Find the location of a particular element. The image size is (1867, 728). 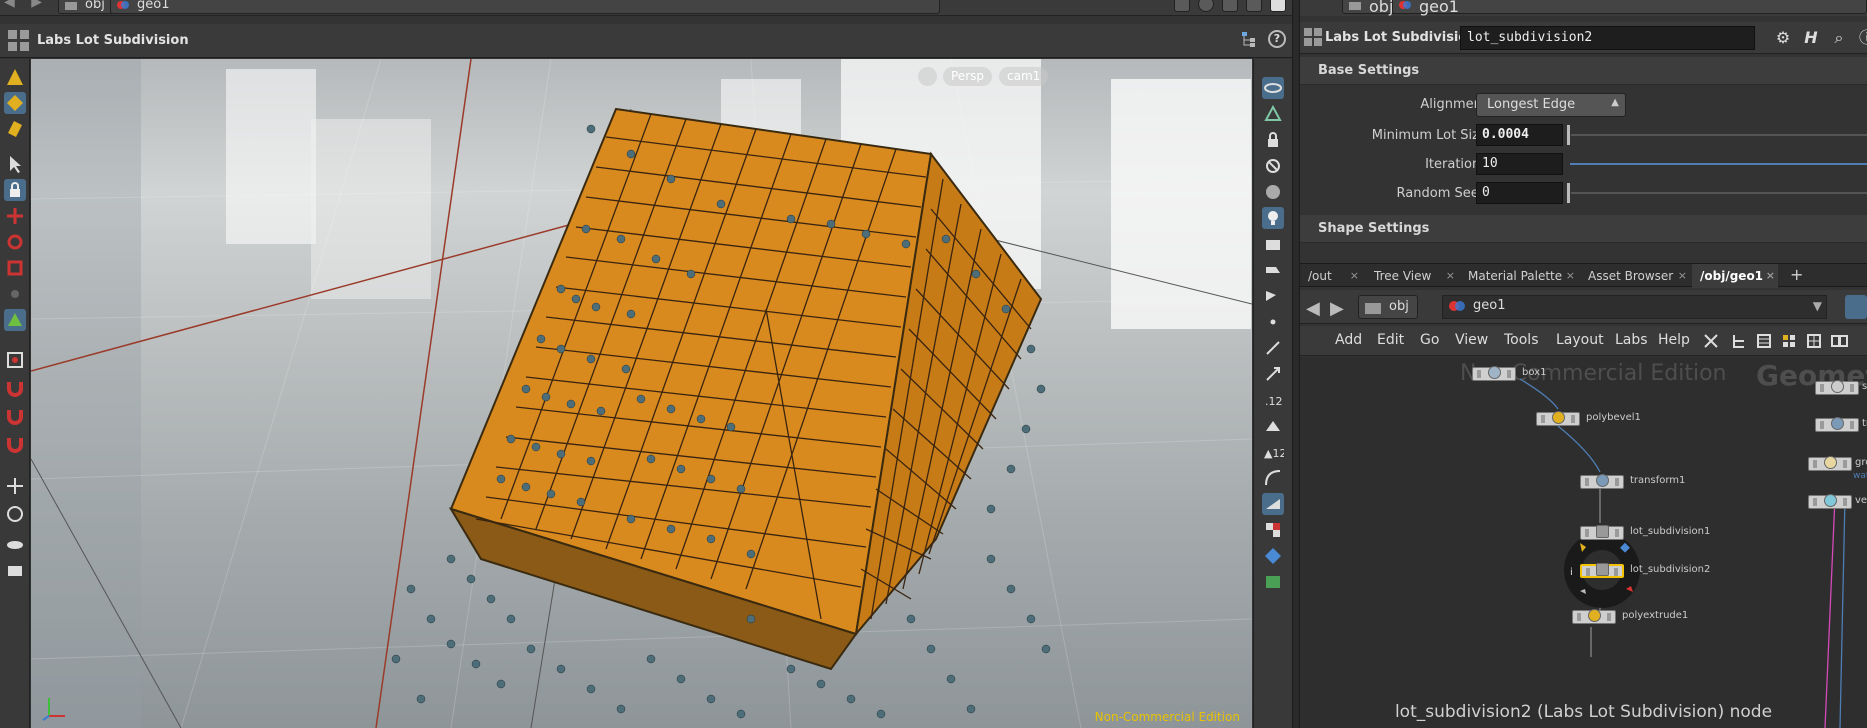

snapshot-icon is located at coordinates (1278, 6).